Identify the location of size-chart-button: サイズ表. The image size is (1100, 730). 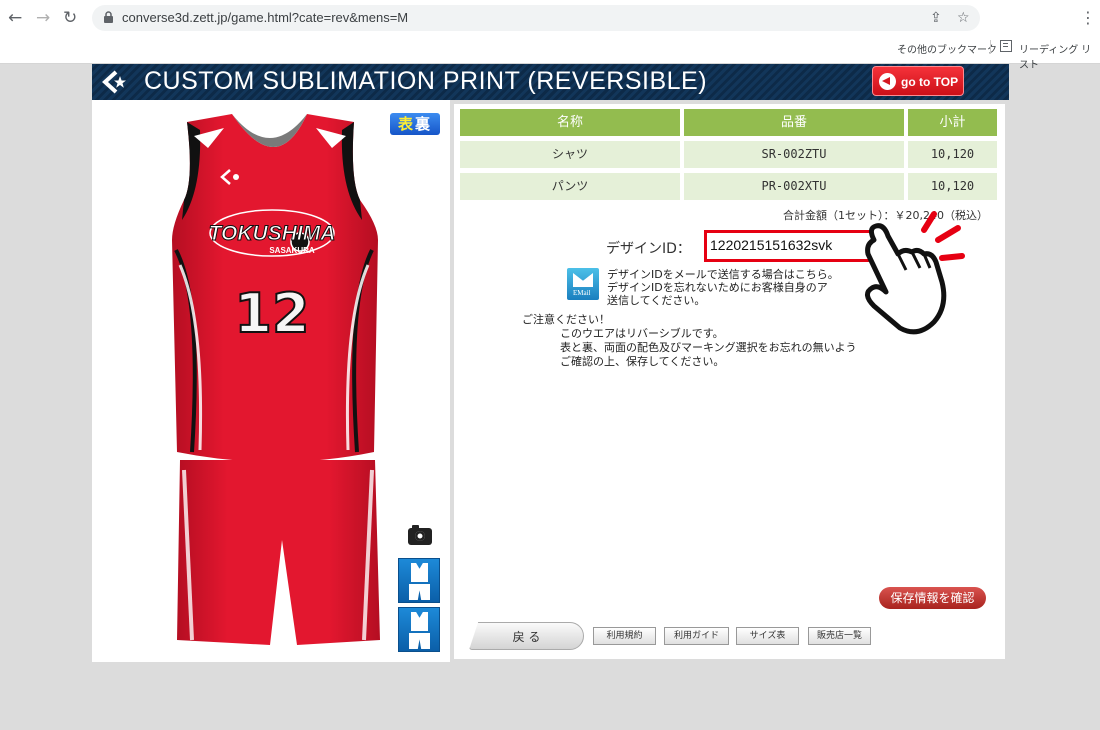
(767, 636).